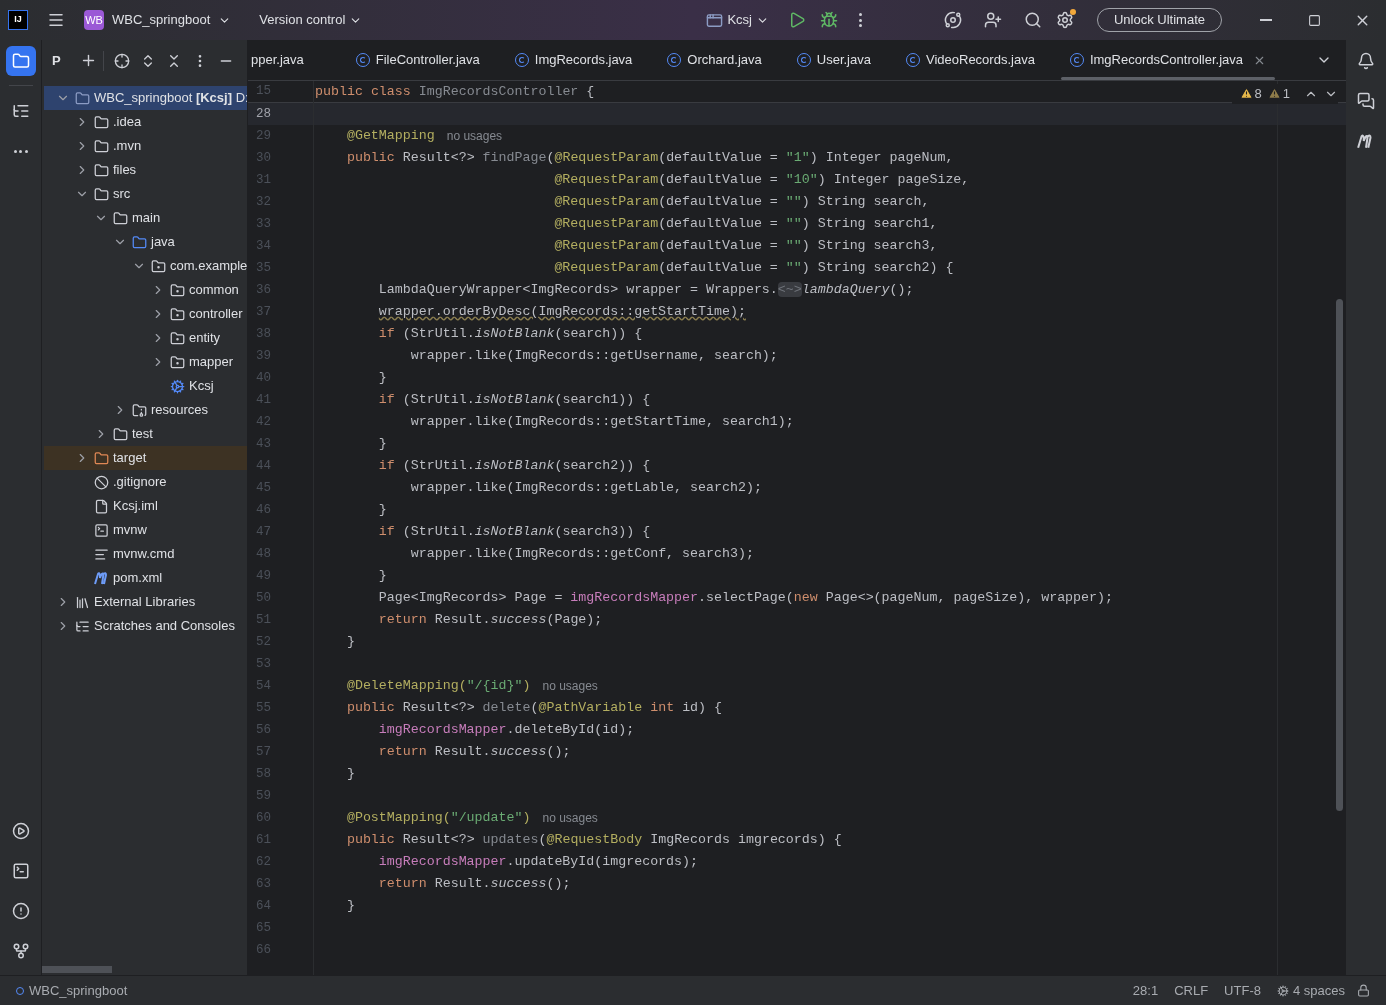 The width and height of the screenshot is (1386, 1005). What do you see at coordinates (216, 314) in the screenshot?
I see `tree-item-label: controller` at bounding box center [216, 314].